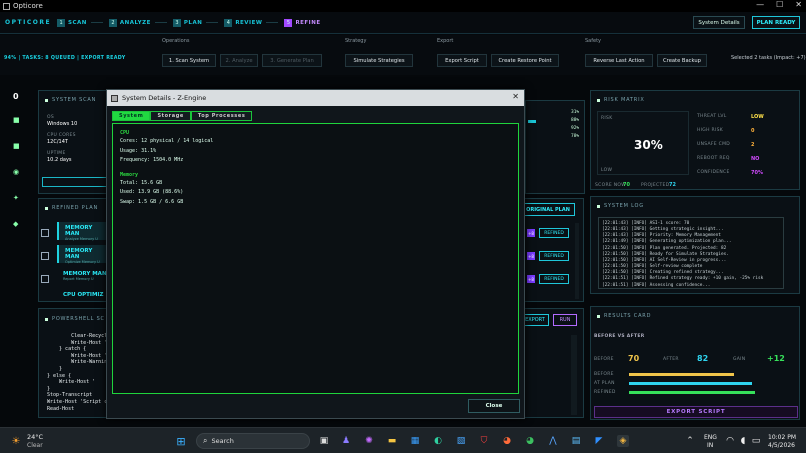 The height and width of the screenshot is (453, 806). What do you see at coordinates (195, 22) in the screenshot?
I see `step-plan: 3 PLAN` at bounding box center [195, 22].